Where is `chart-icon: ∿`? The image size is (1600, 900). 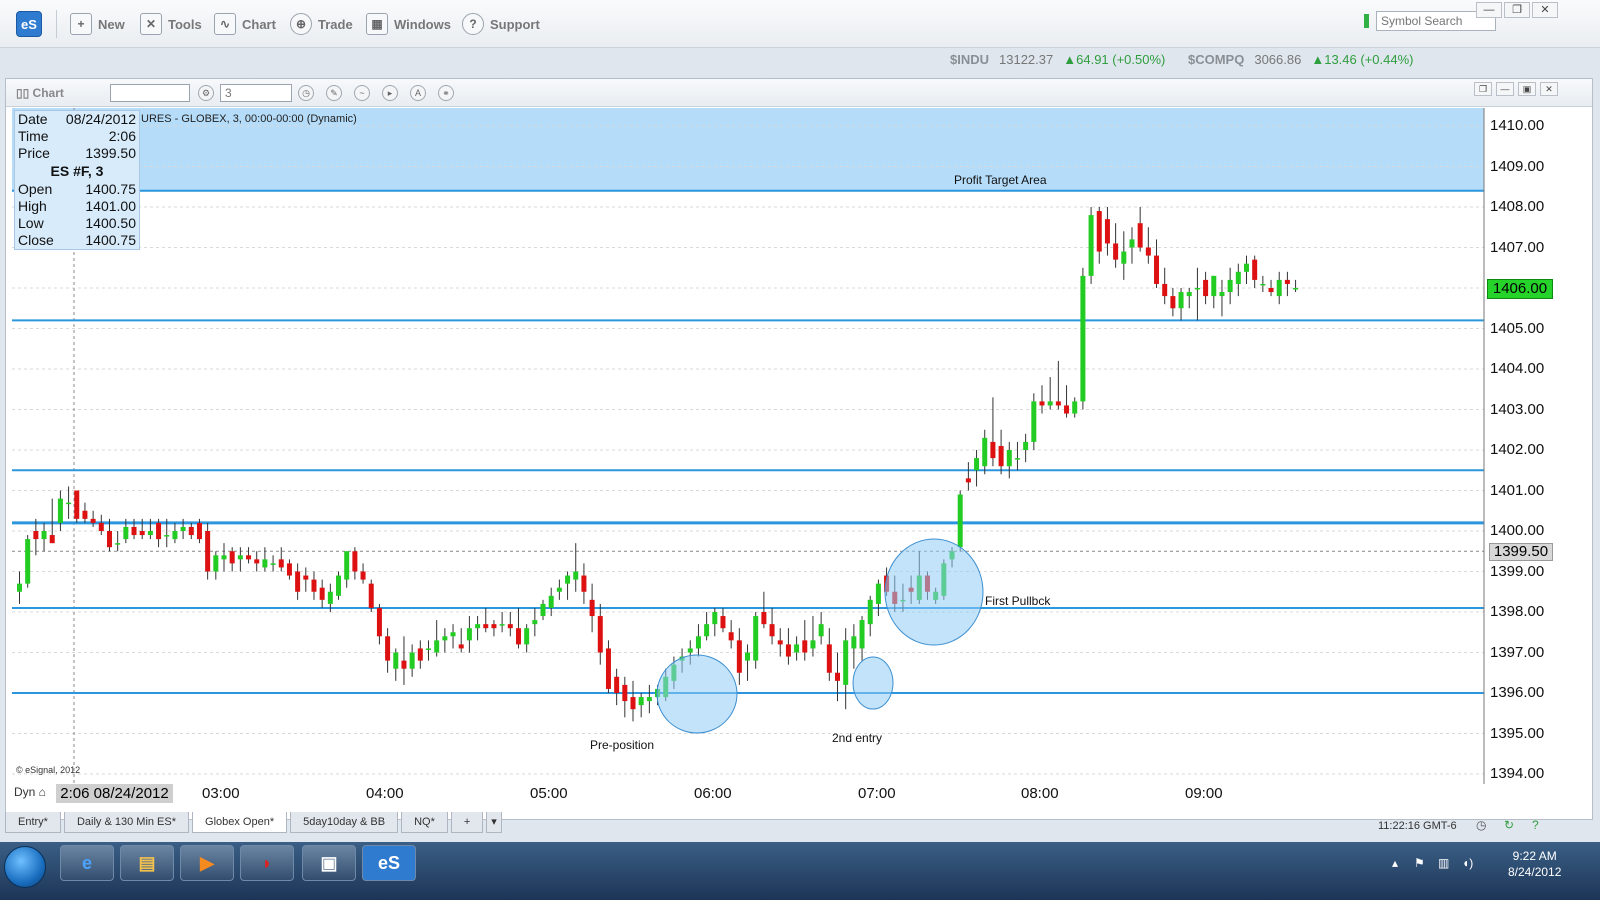 chart-icon: ∿ is located at coordinates (225, 24).